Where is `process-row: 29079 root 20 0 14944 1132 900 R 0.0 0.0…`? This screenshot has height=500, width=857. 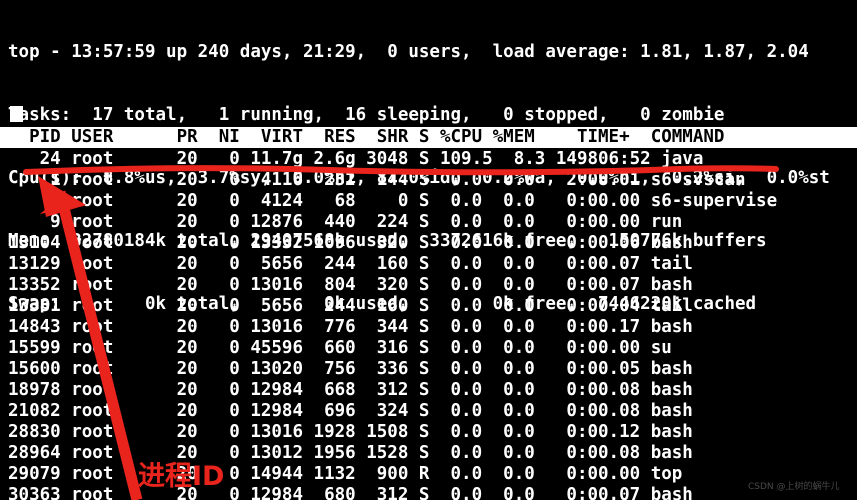
process-row: 29079 root 20 0 14944 1132 900 R 0.0 0.0… is located at coordinates (345, 474).